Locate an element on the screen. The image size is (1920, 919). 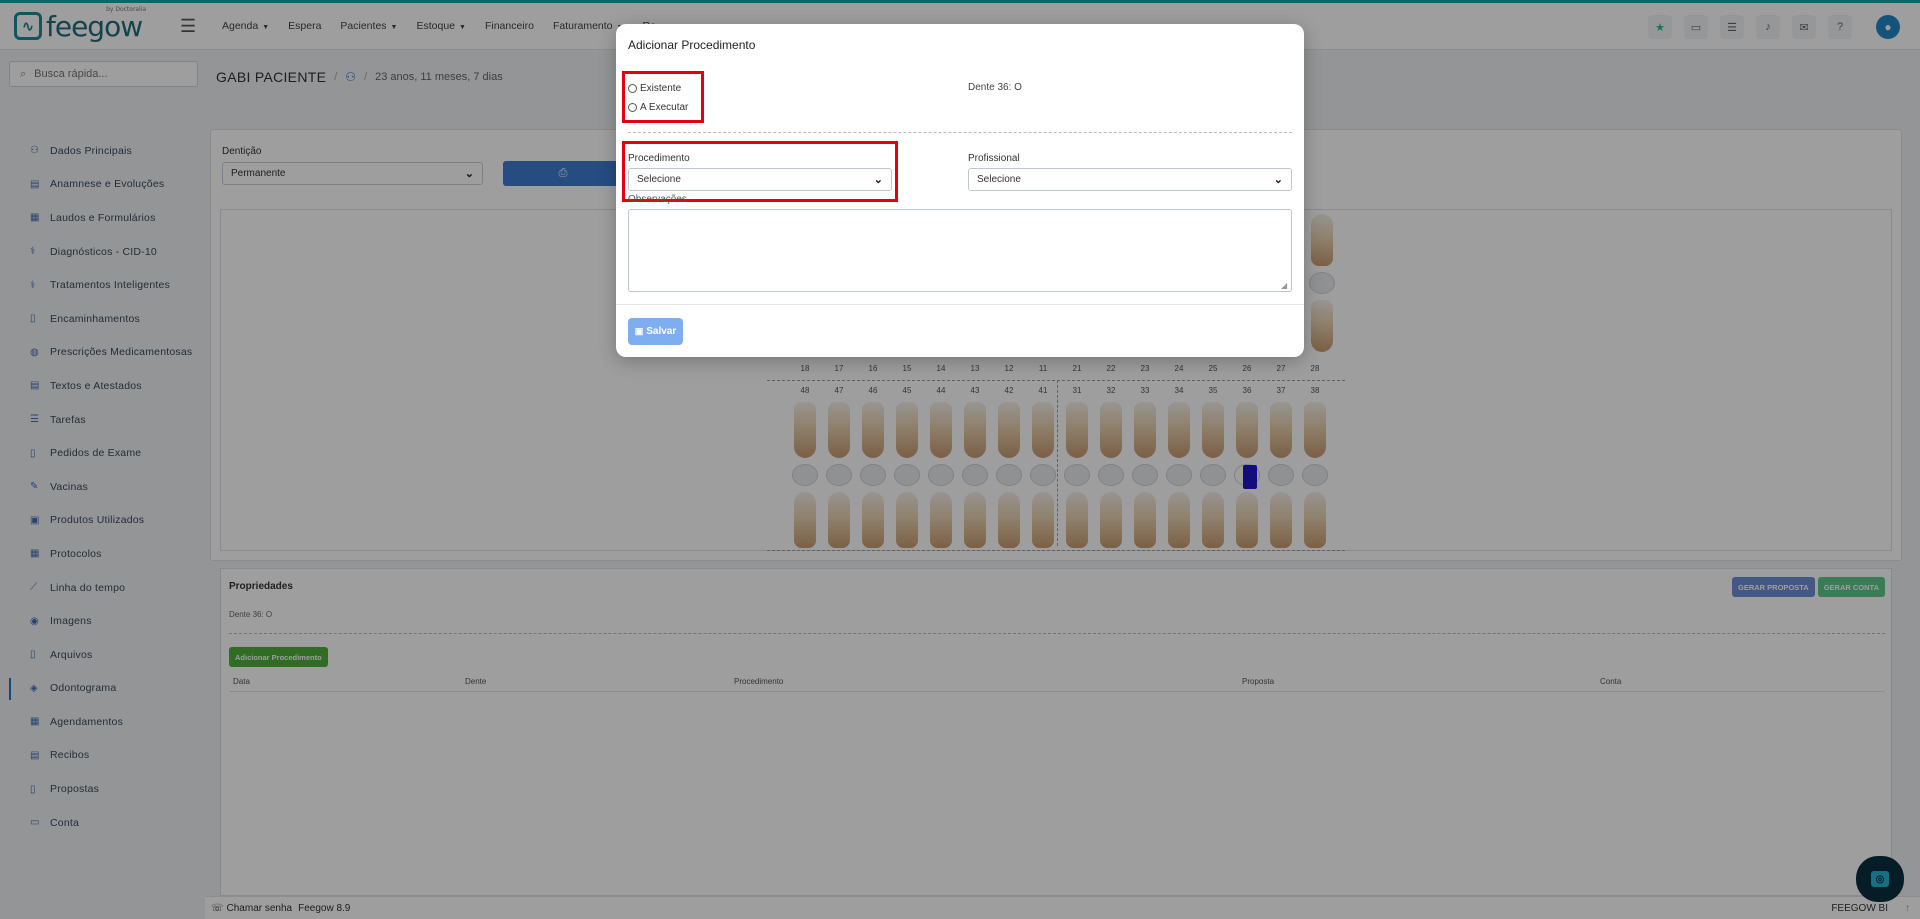
floppy-disk-icon: ▣ is located at coordinates (639, 331).